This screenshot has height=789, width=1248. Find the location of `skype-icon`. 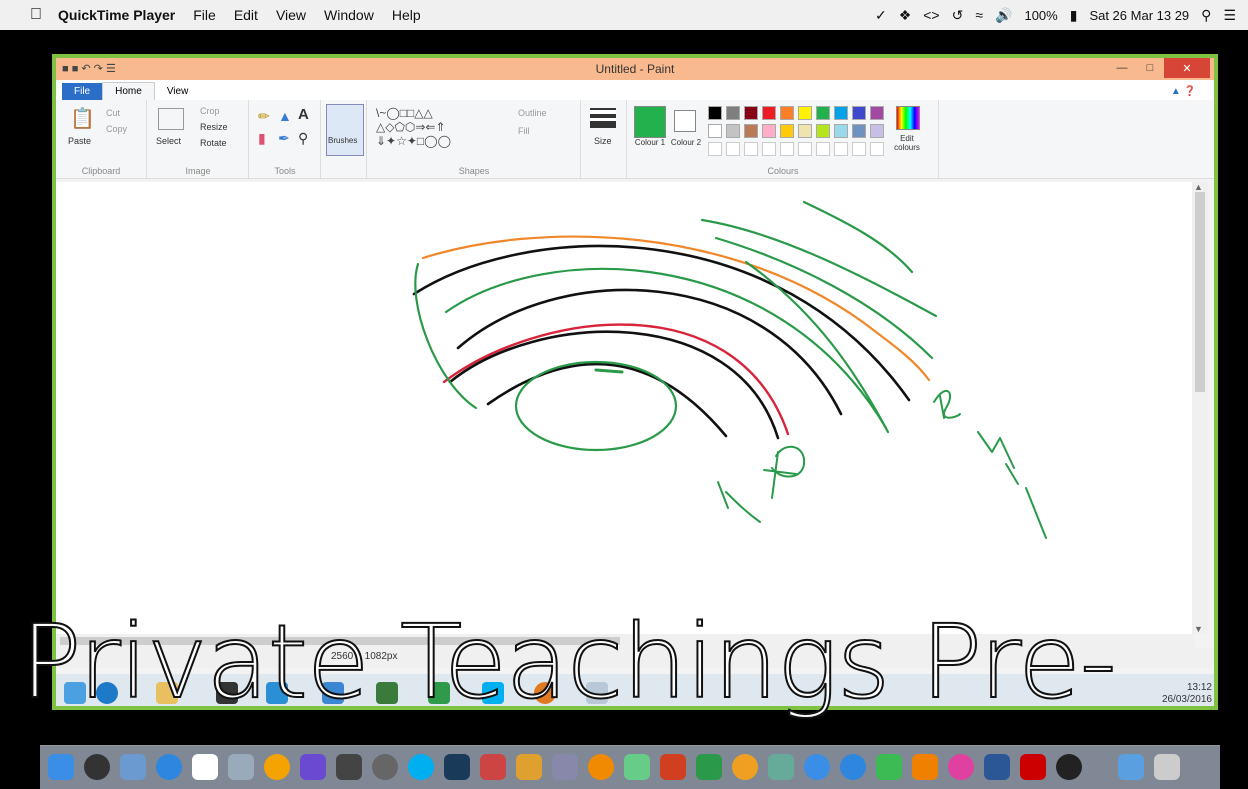

skype-icon is located at coordinates (421, 767).